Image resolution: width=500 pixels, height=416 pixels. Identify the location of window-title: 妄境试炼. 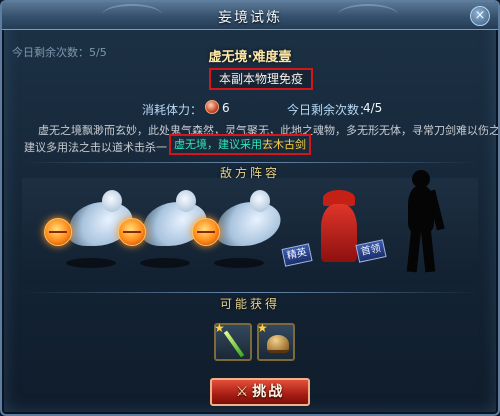
(250, 18).